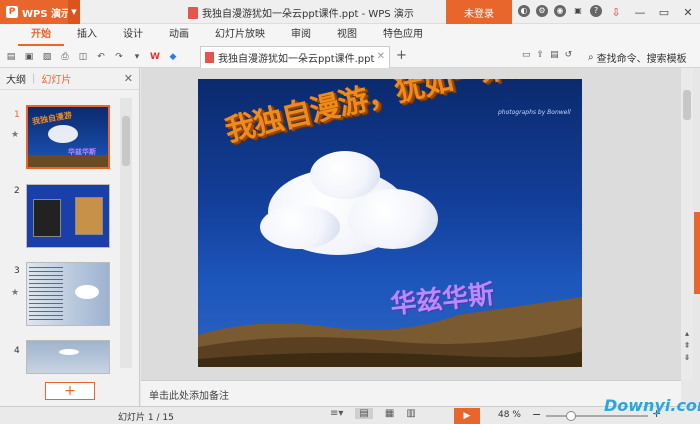  I want to click on download-icon: ⇩, so click(616, 12).